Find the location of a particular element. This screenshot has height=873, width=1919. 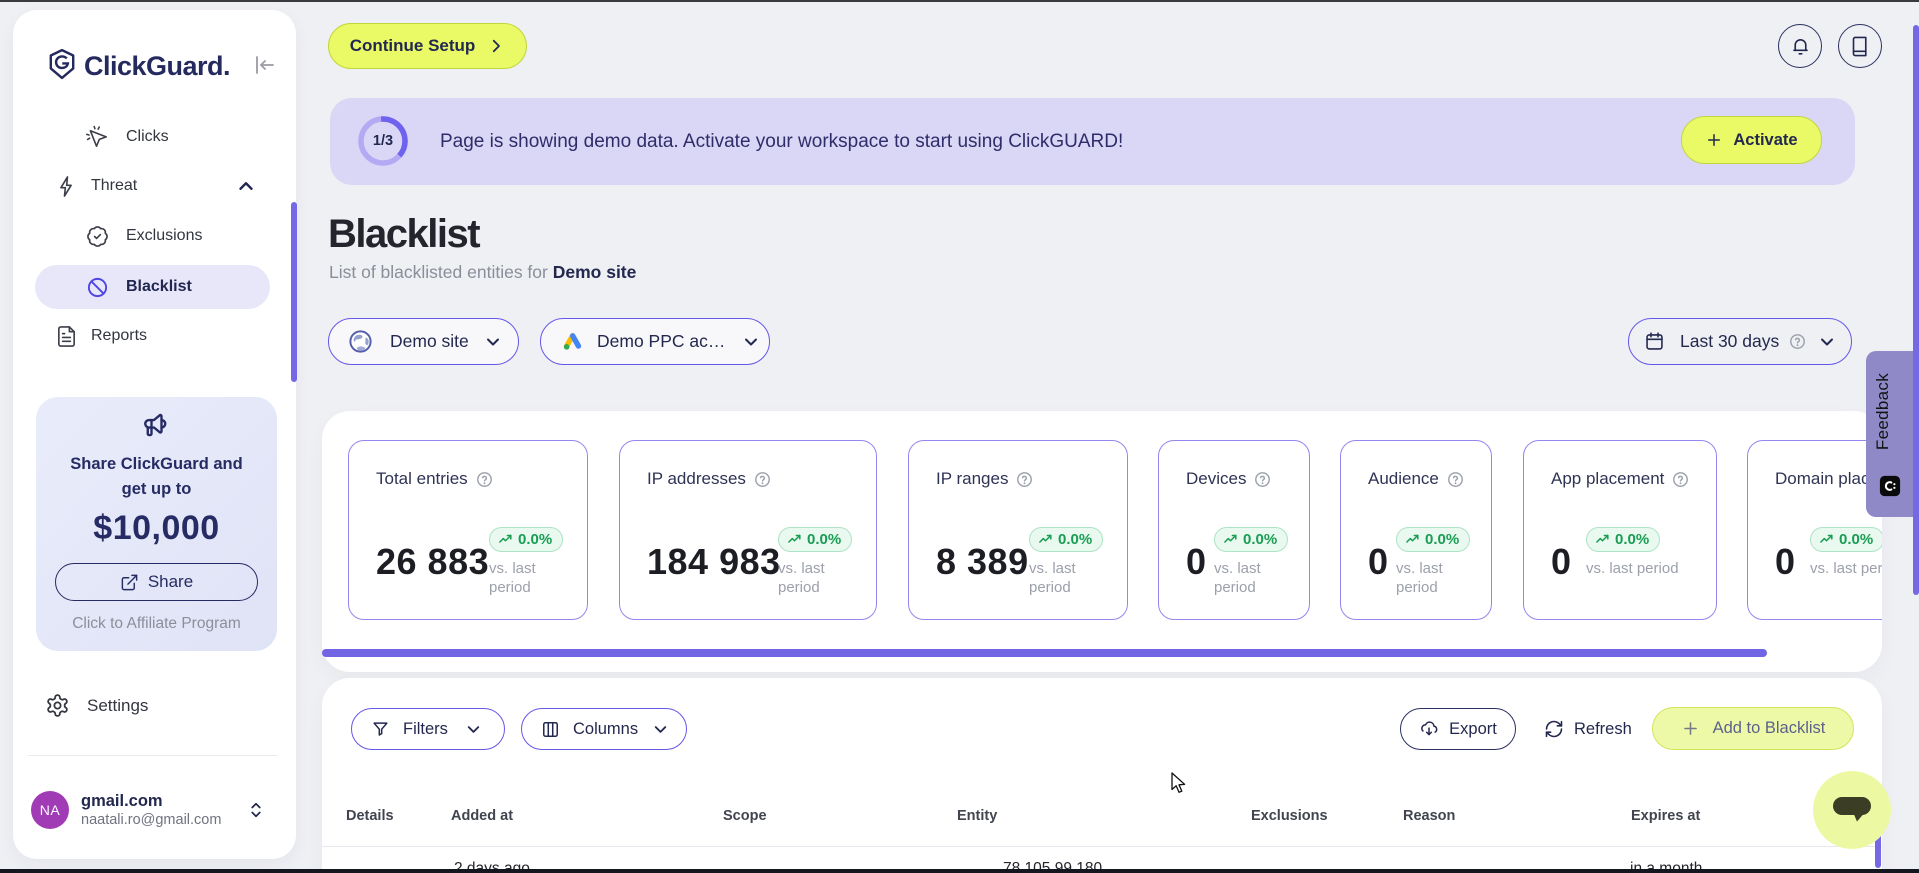

page-scrollbar is located at coordinates (1916, 310).